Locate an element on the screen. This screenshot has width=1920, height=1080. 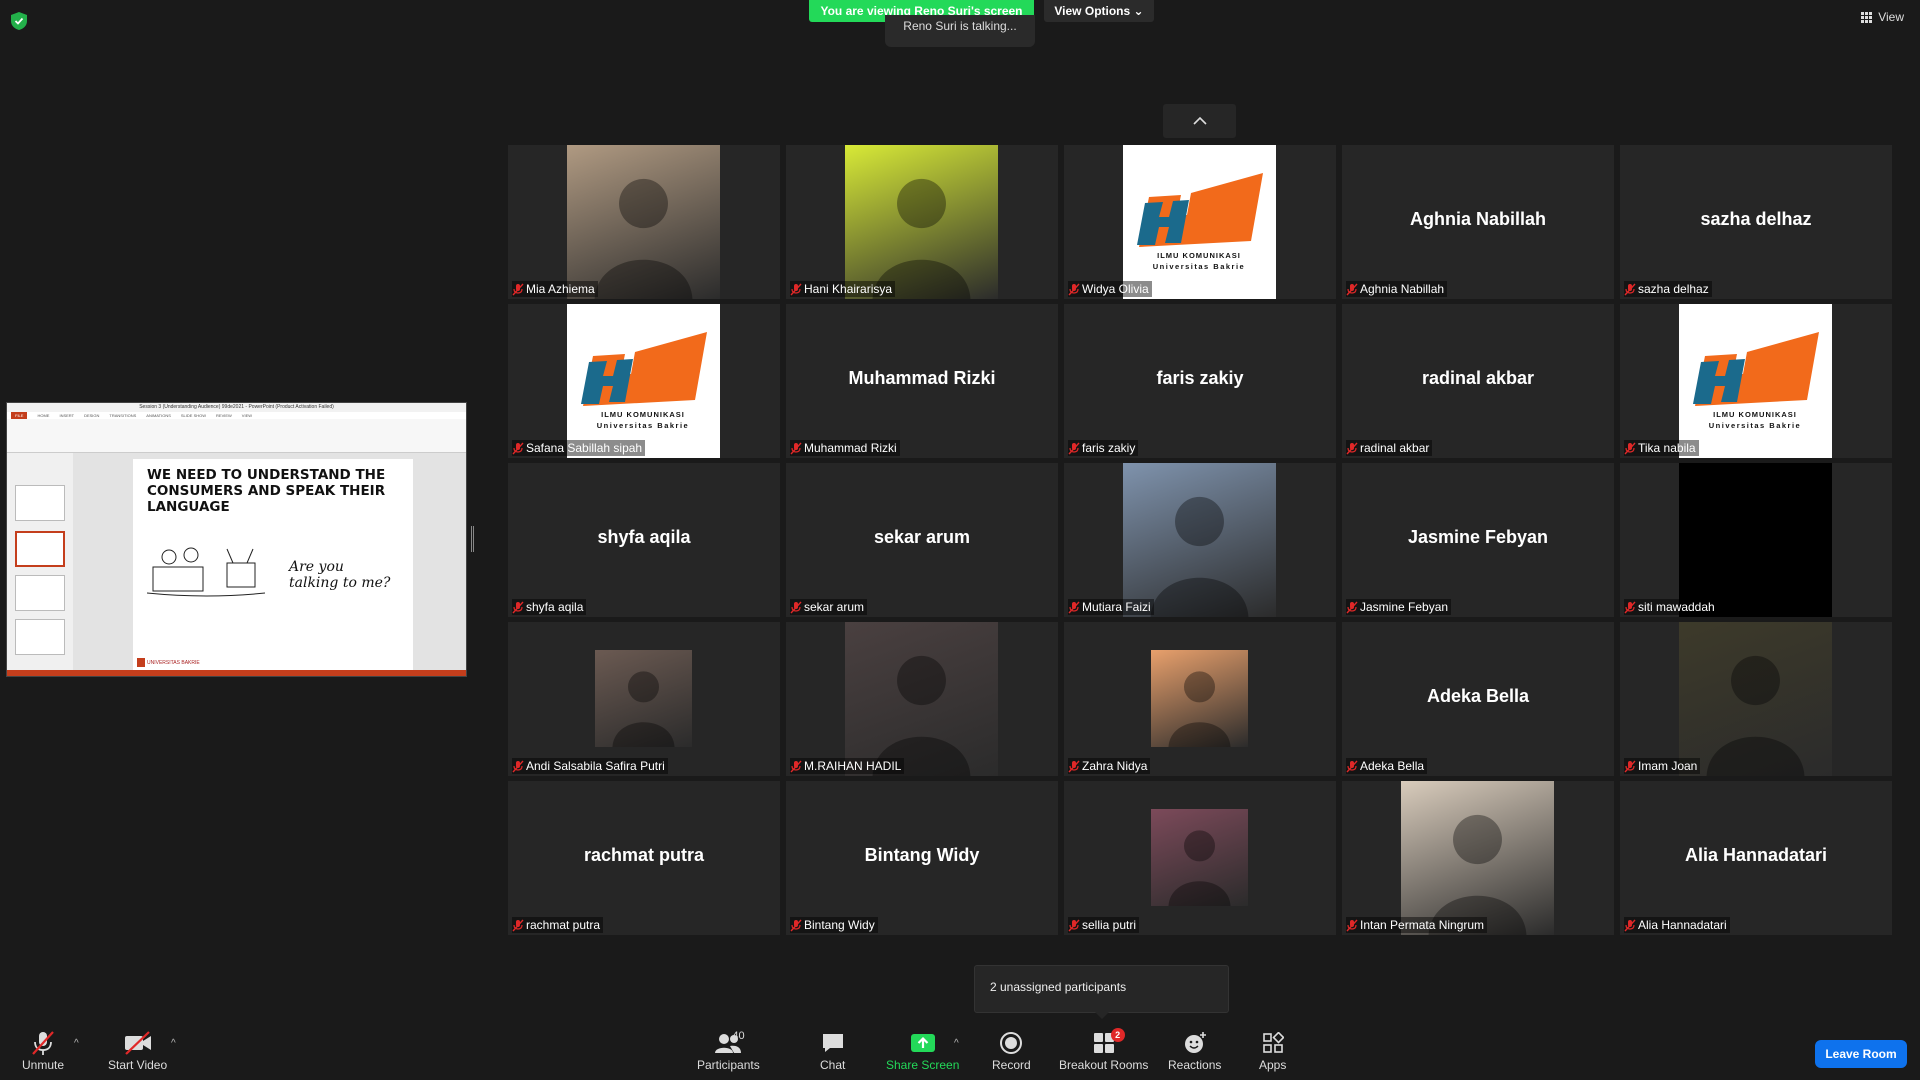
participant-tile: Alia Hannadatari Alia Hannadatari is located at coordinates (1756, 858).